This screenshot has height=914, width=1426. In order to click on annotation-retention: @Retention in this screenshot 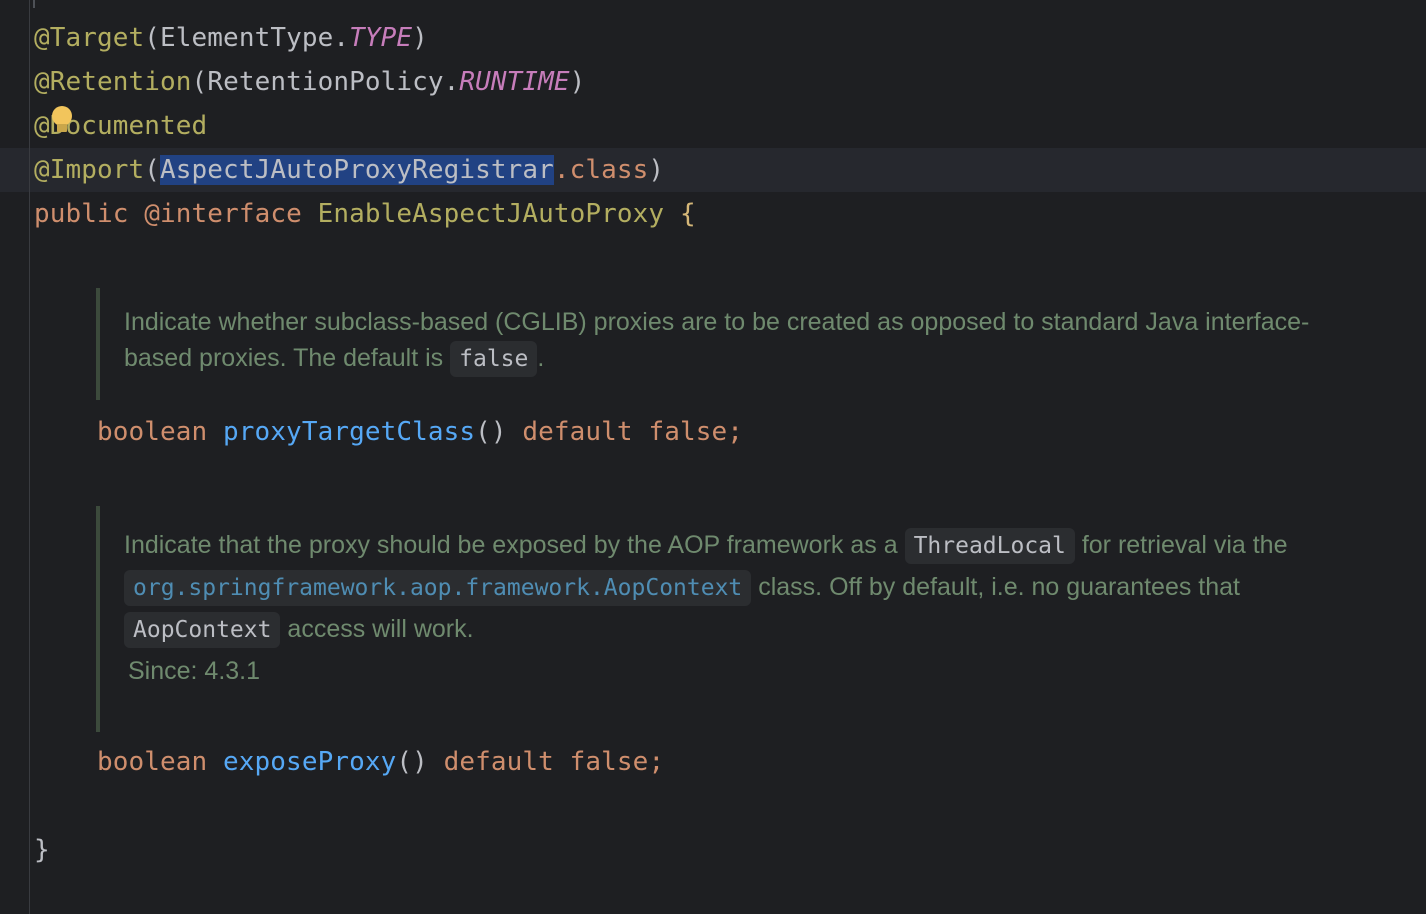, I will do `click(113, 82)`.